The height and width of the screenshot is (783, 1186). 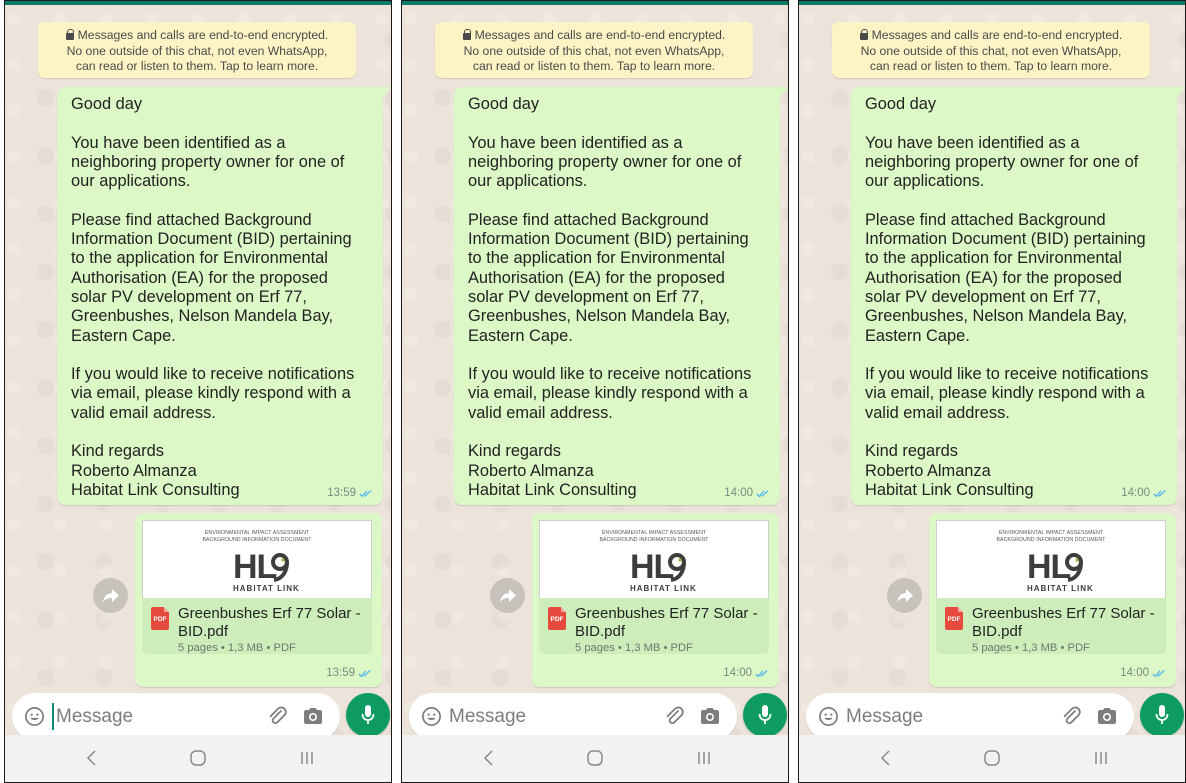 What do you see at coordinates (596, 258) in the screenshot?
I see `message-line: to the application for Environmental` at bounding box center [596, 258].